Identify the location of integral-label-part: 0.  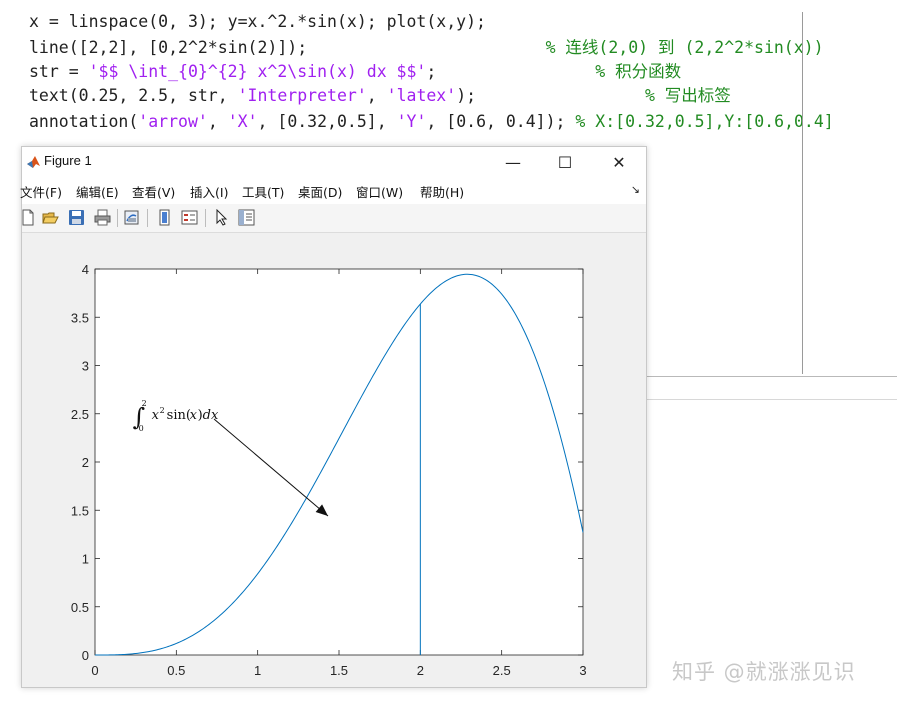
(141, 428).